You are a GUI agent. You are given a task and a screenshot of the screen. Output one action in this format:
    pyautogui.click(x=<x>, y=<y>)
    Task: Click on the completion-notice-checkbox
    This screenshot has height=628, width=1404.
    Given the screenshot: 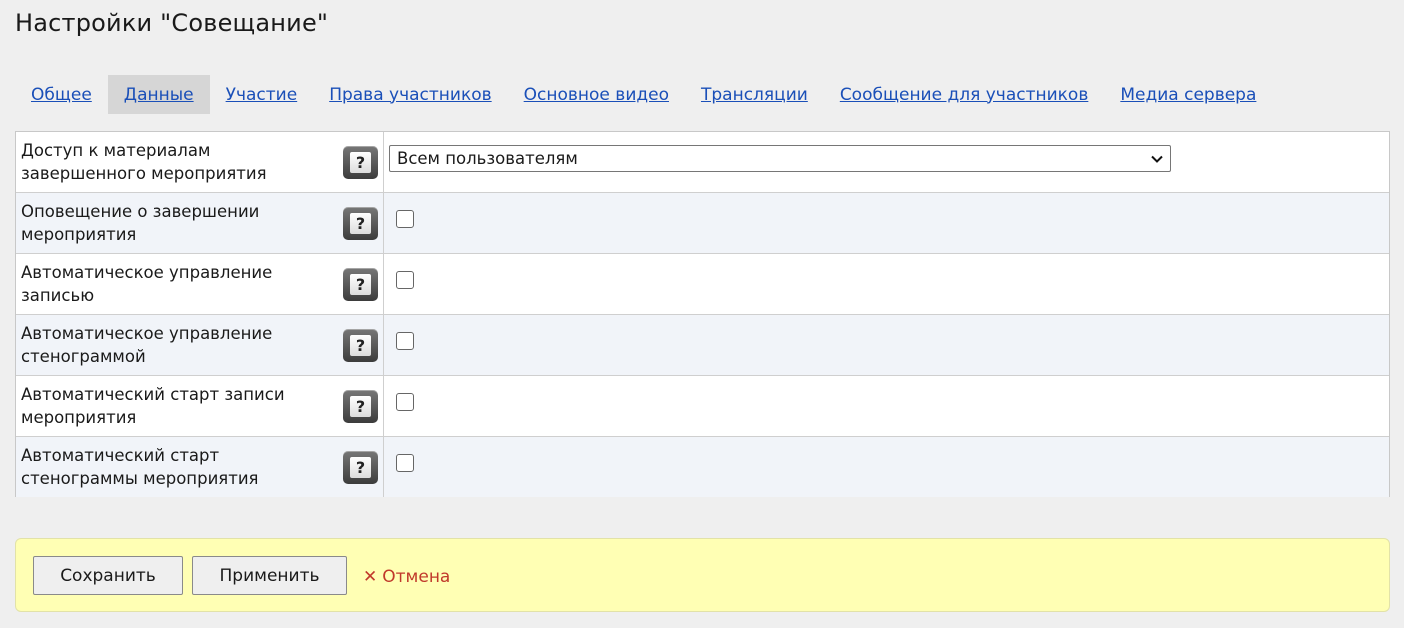 What is the action you would take?
    pyautogui.click(x=405, y=219)
    